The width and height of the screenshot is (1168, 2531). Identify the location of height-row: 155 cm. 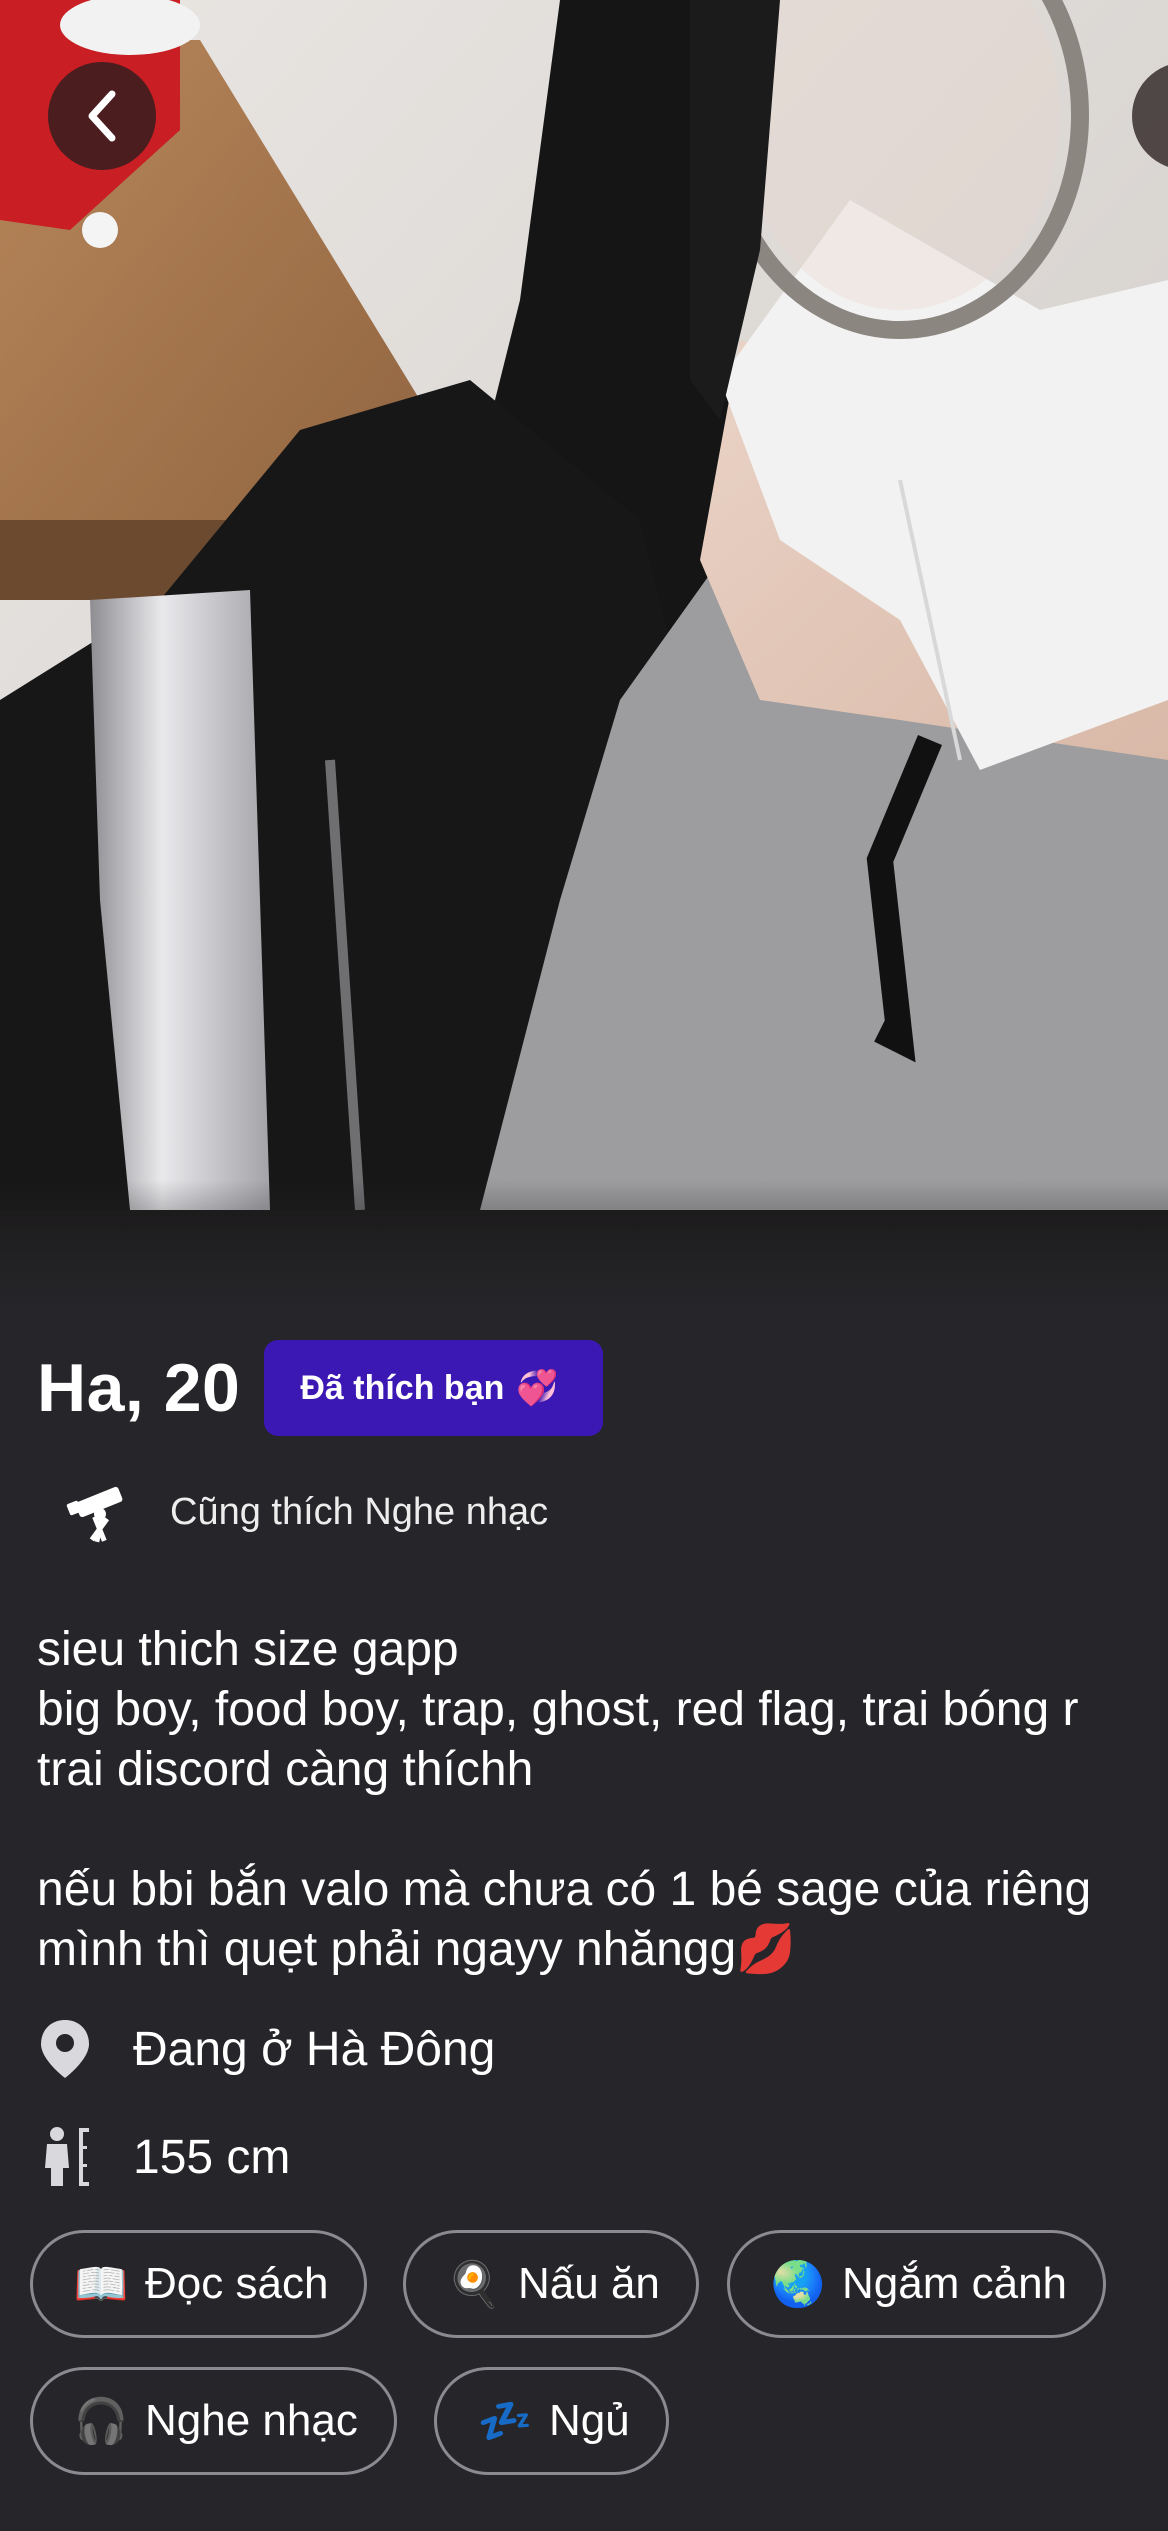
(163, 2157).